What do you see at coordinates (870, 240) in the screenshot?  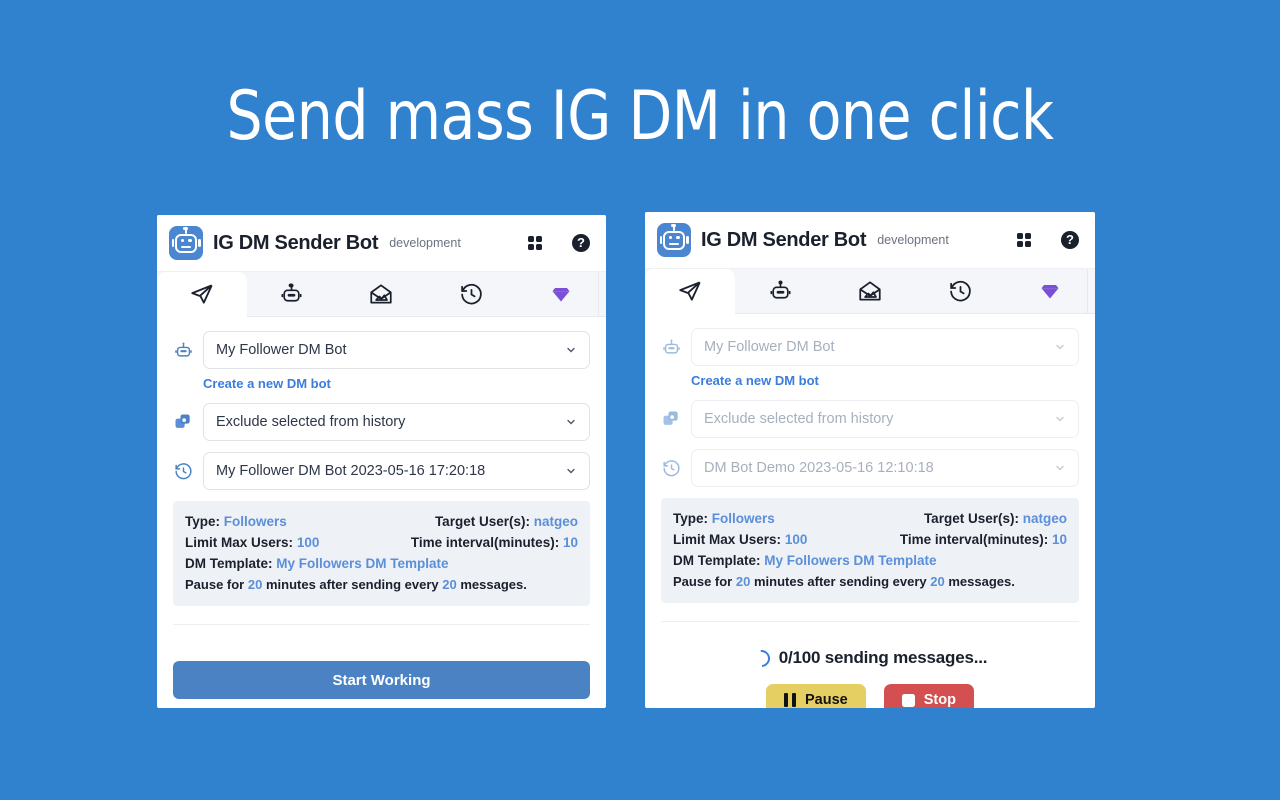 I see `app-header-right: IG DM Sender Bot development ?` at bounding box center [870, 240].